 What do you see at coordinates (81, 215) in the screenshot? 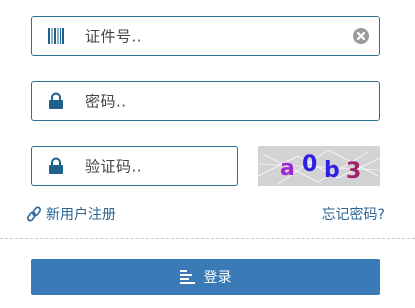
I see `register-link-label: 新用户注册` at bounding box center [81, 215].